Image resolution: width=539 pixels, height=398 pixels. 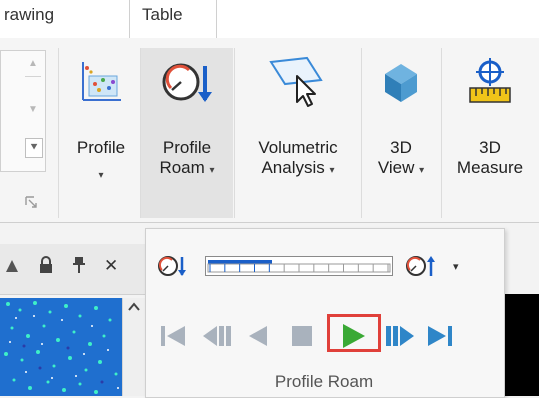 What do you see at coordinates (298, 167) in the screenshot?
I see `volumetric-analysis-label-line2: Analysis ▾` at bounding box center [298, 167].